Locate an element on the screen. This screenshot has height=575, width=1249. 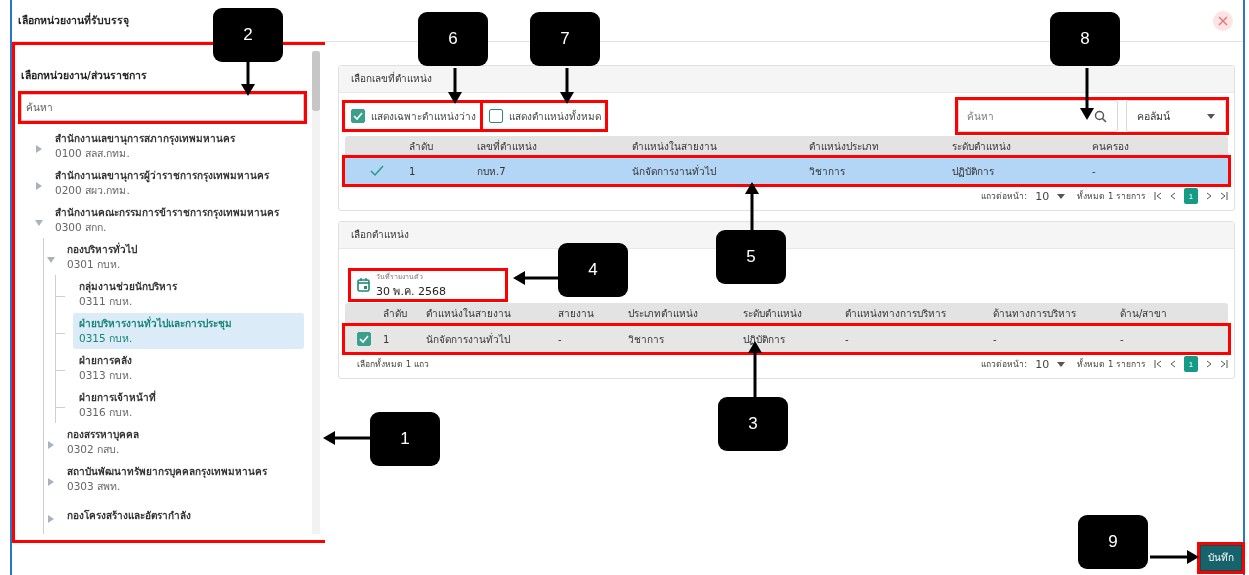
tree-item: สำนักงานเลขานุการสภากรุงเทพมหานคร 0100 สลส.กทม. is located at coordinates (176, 145).